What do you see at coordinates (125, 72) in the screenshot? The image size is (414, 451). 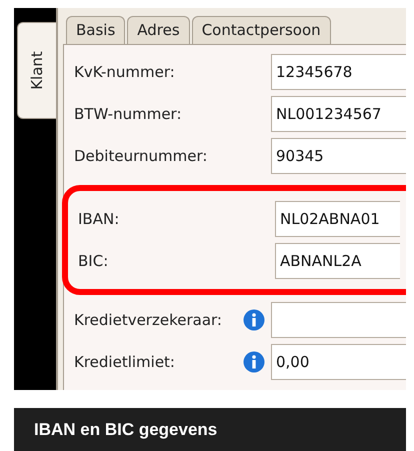 I see `field-label: KvK-nummer:` at bounding box center [125, 72].